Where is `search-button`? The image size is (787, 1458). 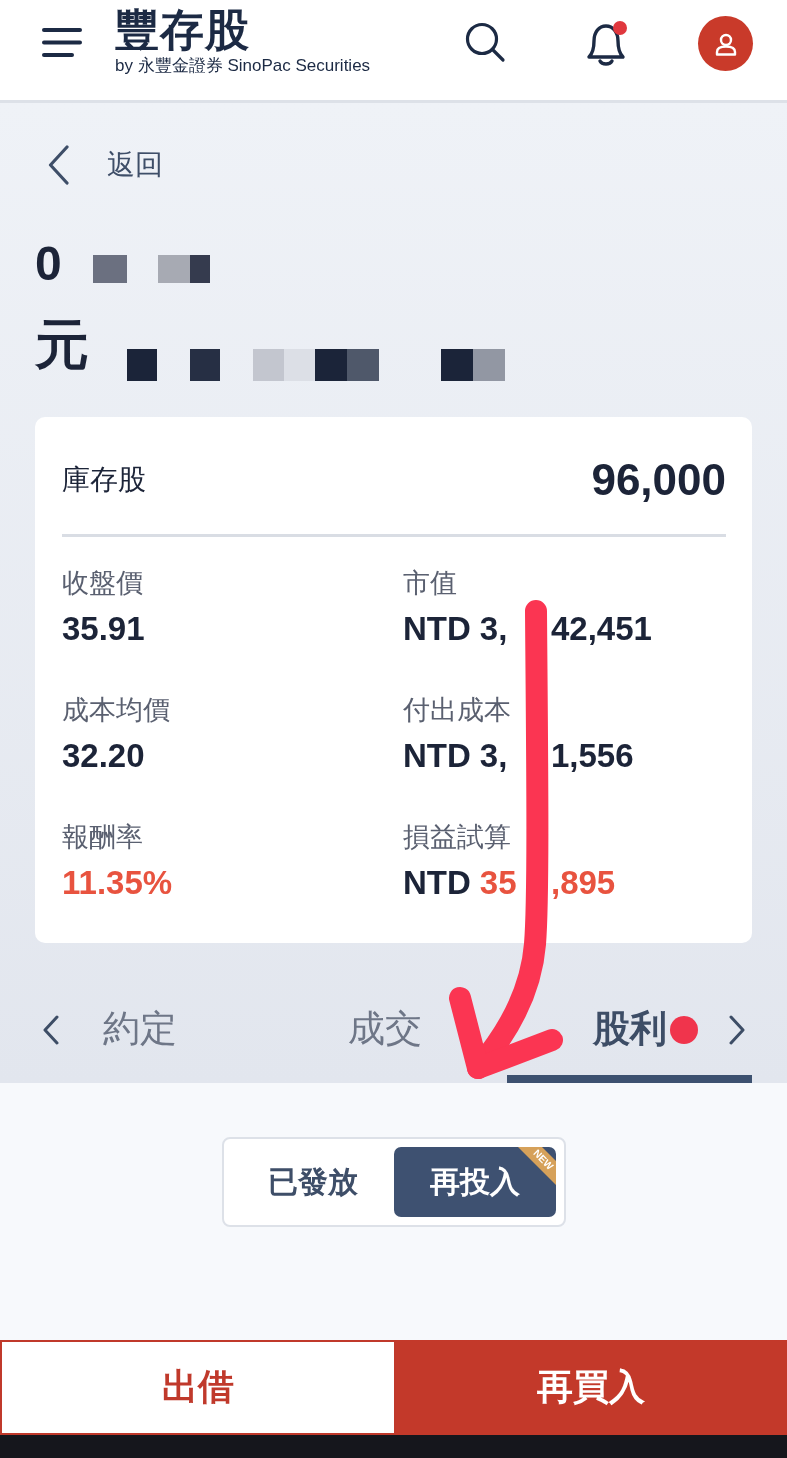
search-button is located at coordinates (485, 42).